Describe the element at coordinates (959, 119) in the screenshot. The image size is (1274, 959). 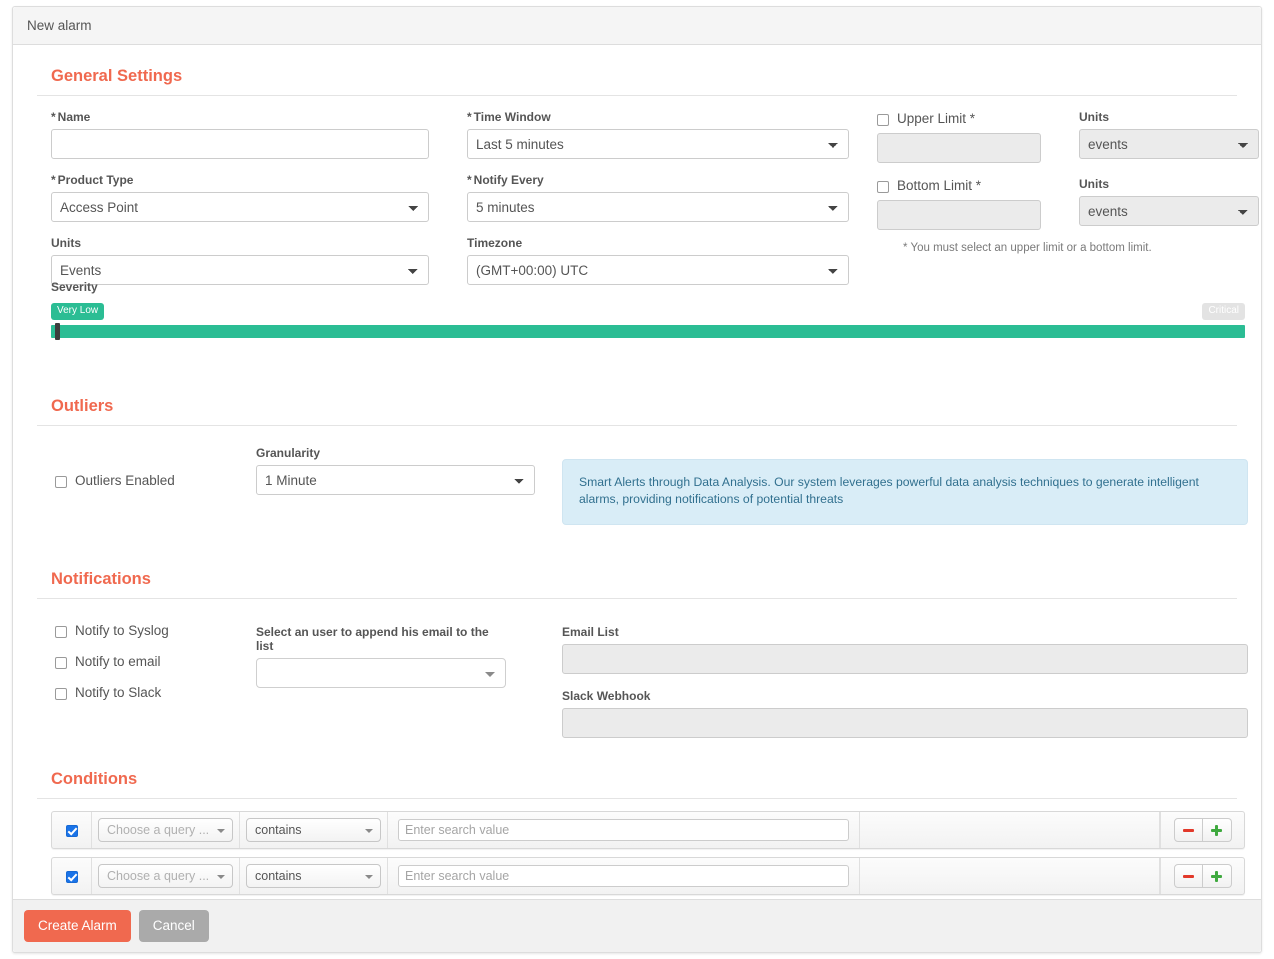
I see `upper-limit-check-row: Upper Limit *` at that location.